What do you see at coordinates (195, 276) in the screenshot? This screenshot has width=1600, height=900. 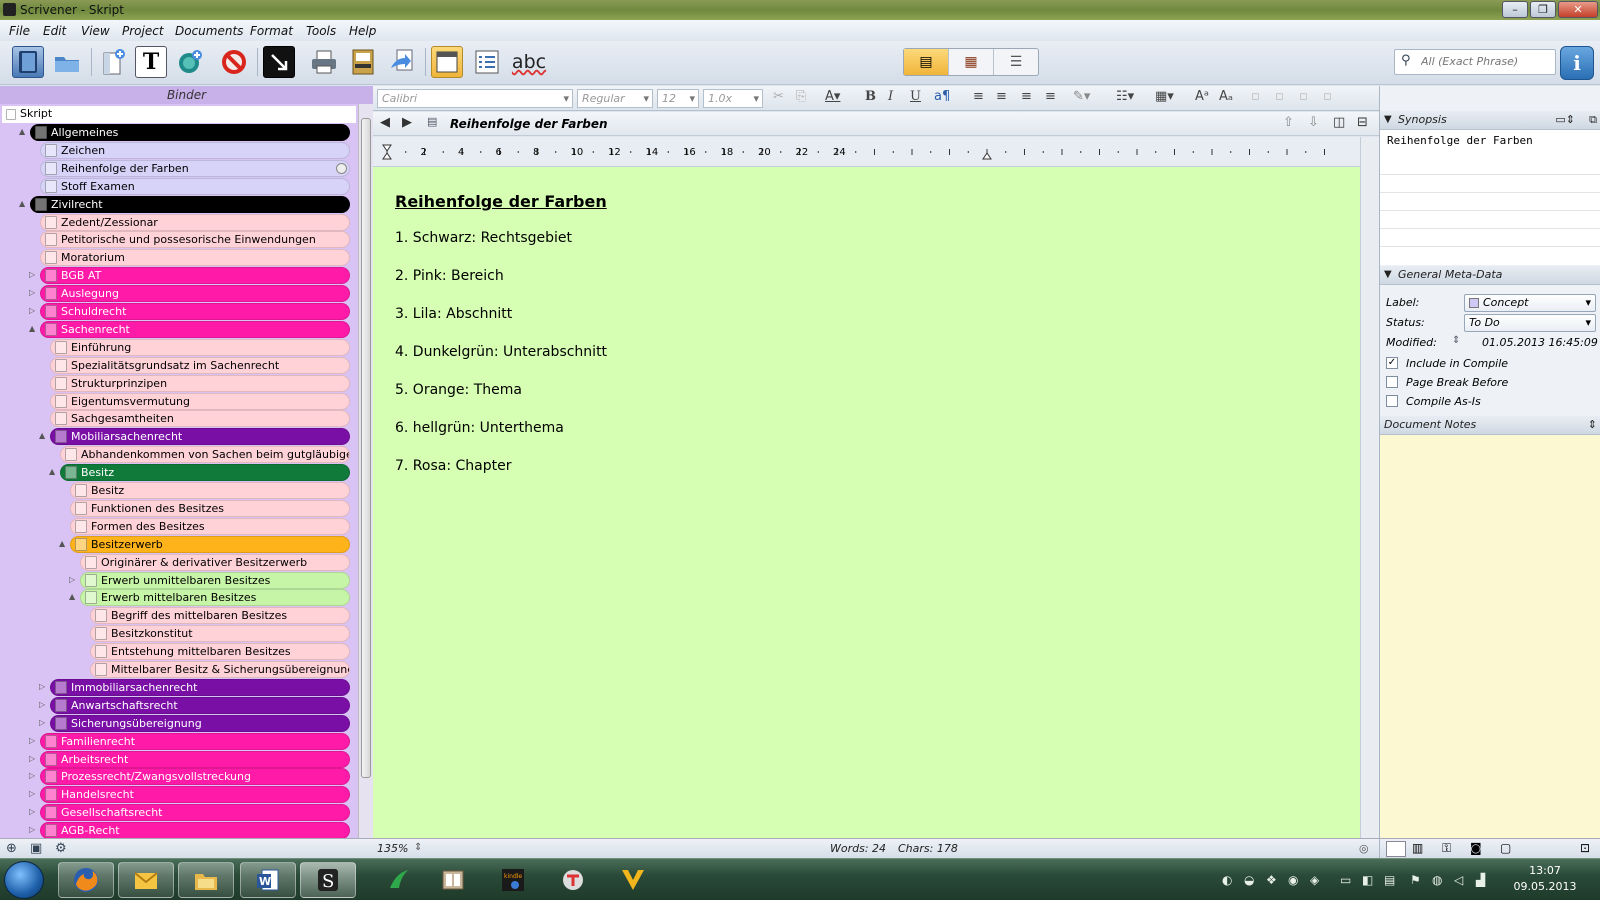 I see `binder-item: BGB AT` at bounding box center [195, 276].